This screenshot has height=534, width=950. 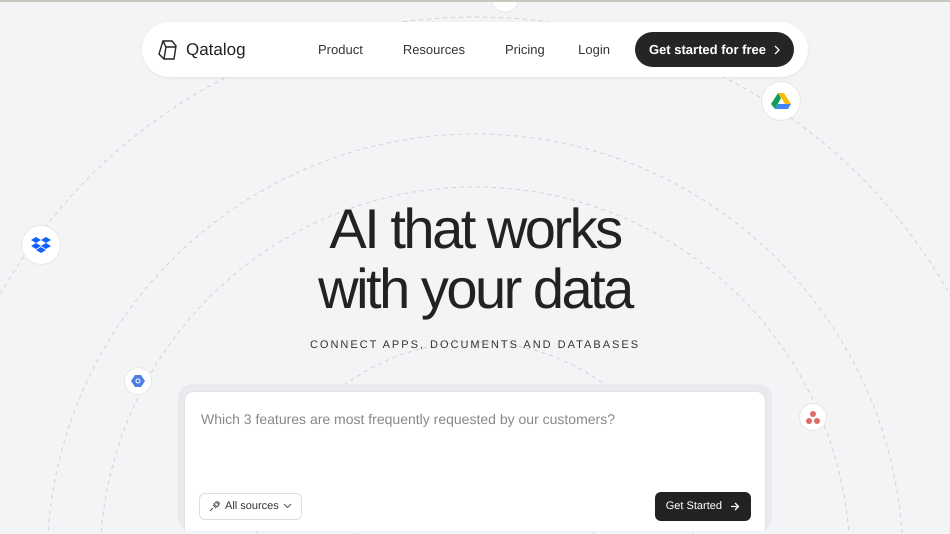 What do you see at coordinates (41, 245) in the screenshot?
I see `dropbox-icon` at bounding box center [41, 245].